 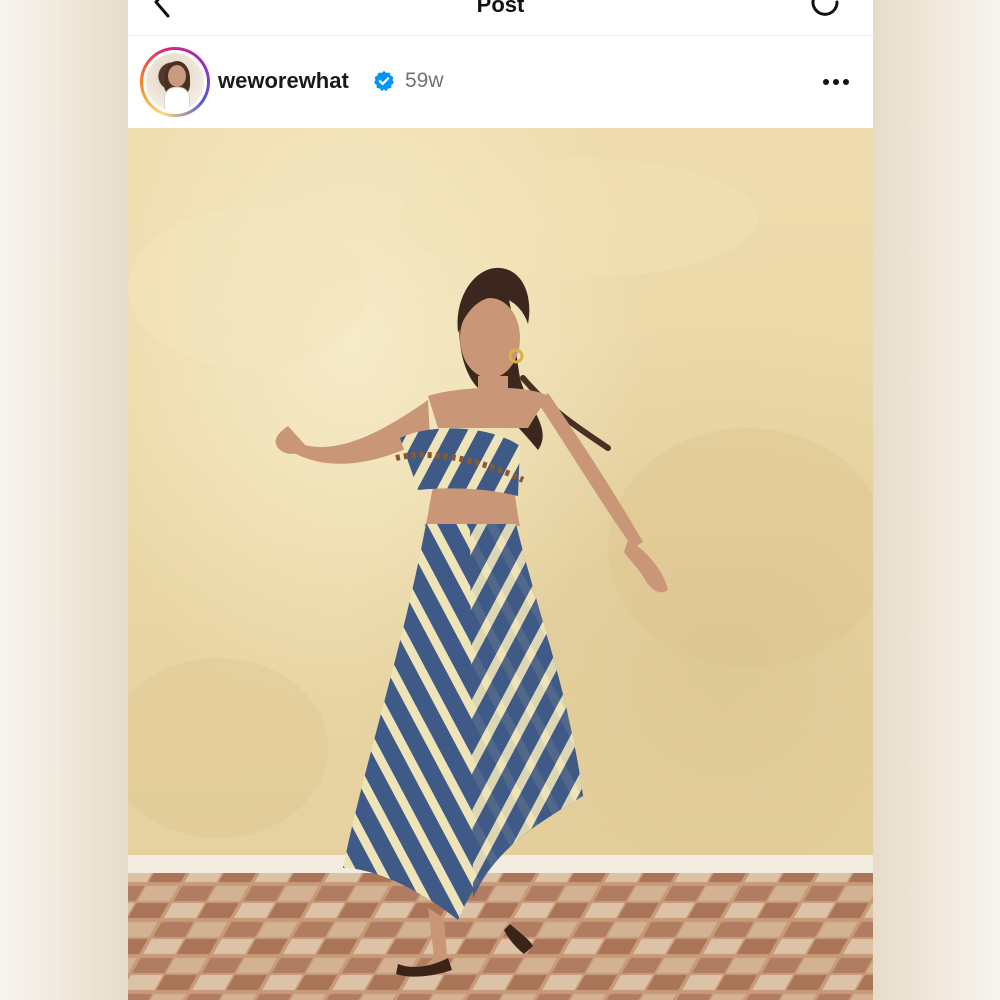 I want to click on tile-floor, so click(x=500, y=936).